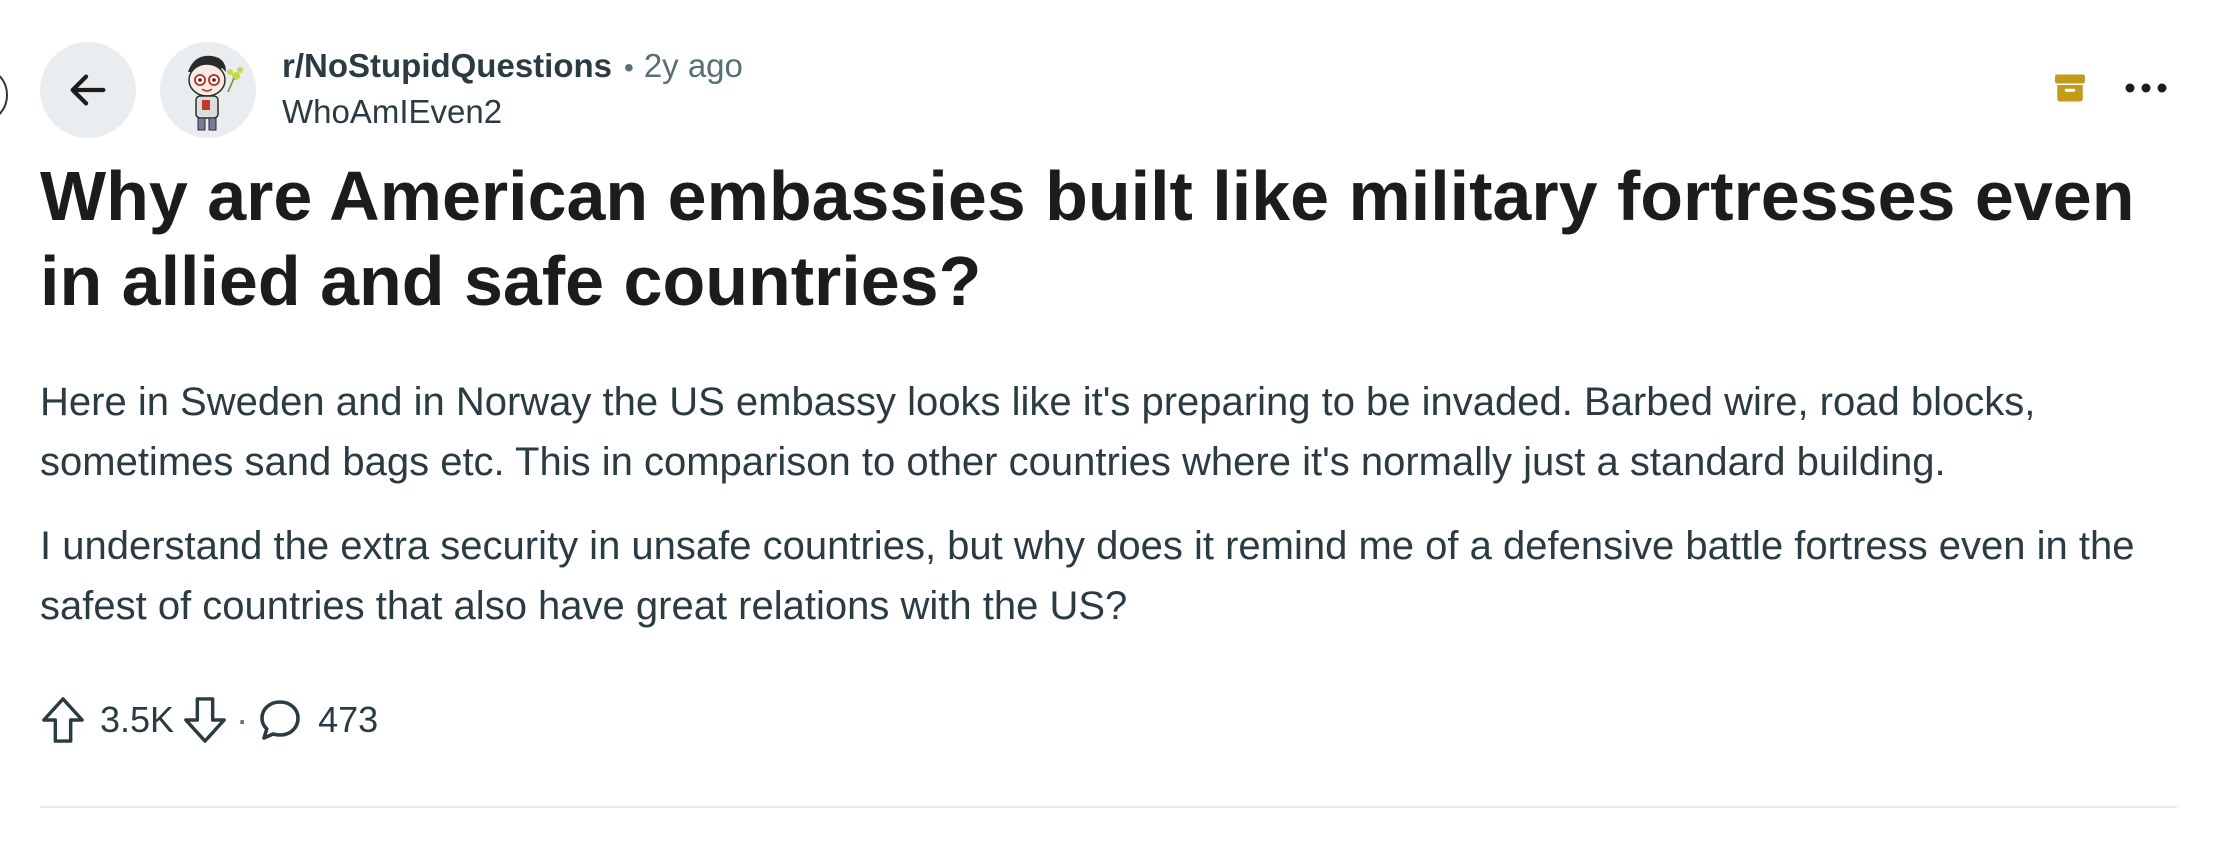  I want to click on subreddit-link: r/NoStupidQuestions, so click(447, 66).